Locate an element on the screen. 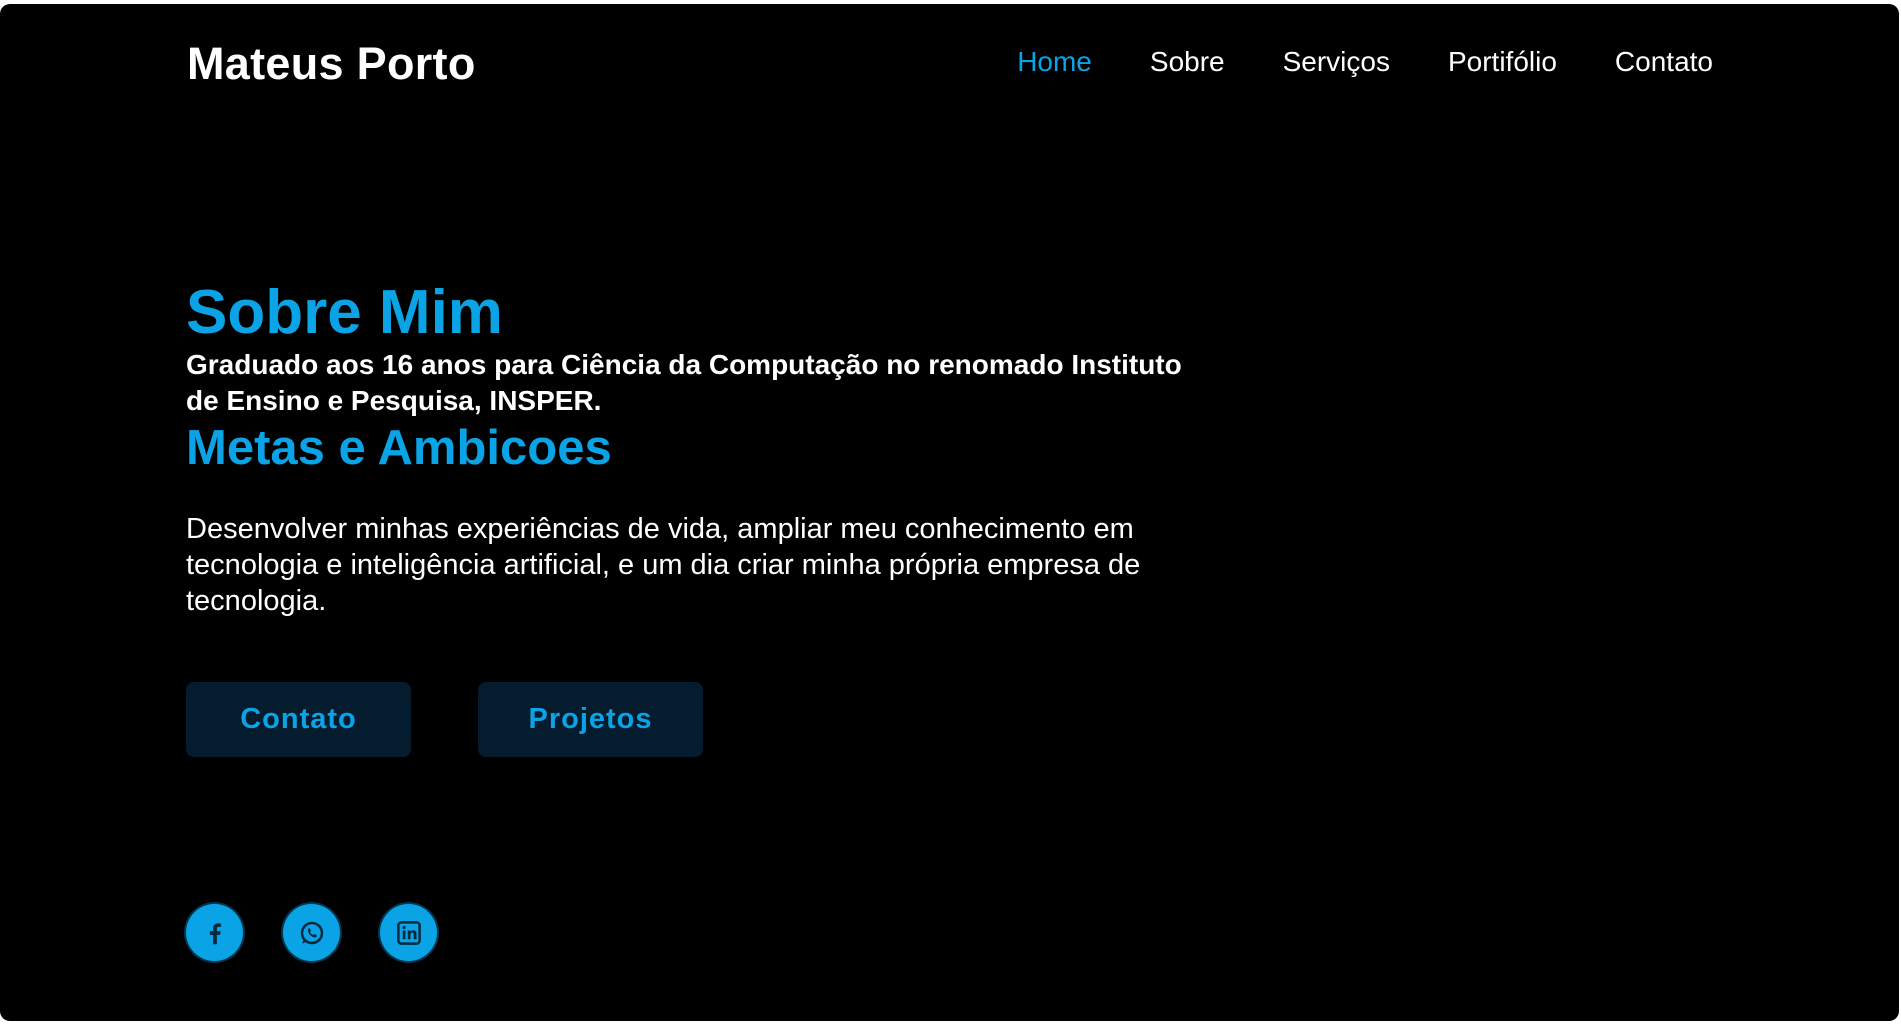 This screenshot has height=1025, width=1901. nav-home: Home is located at coordinates (1054, 62).